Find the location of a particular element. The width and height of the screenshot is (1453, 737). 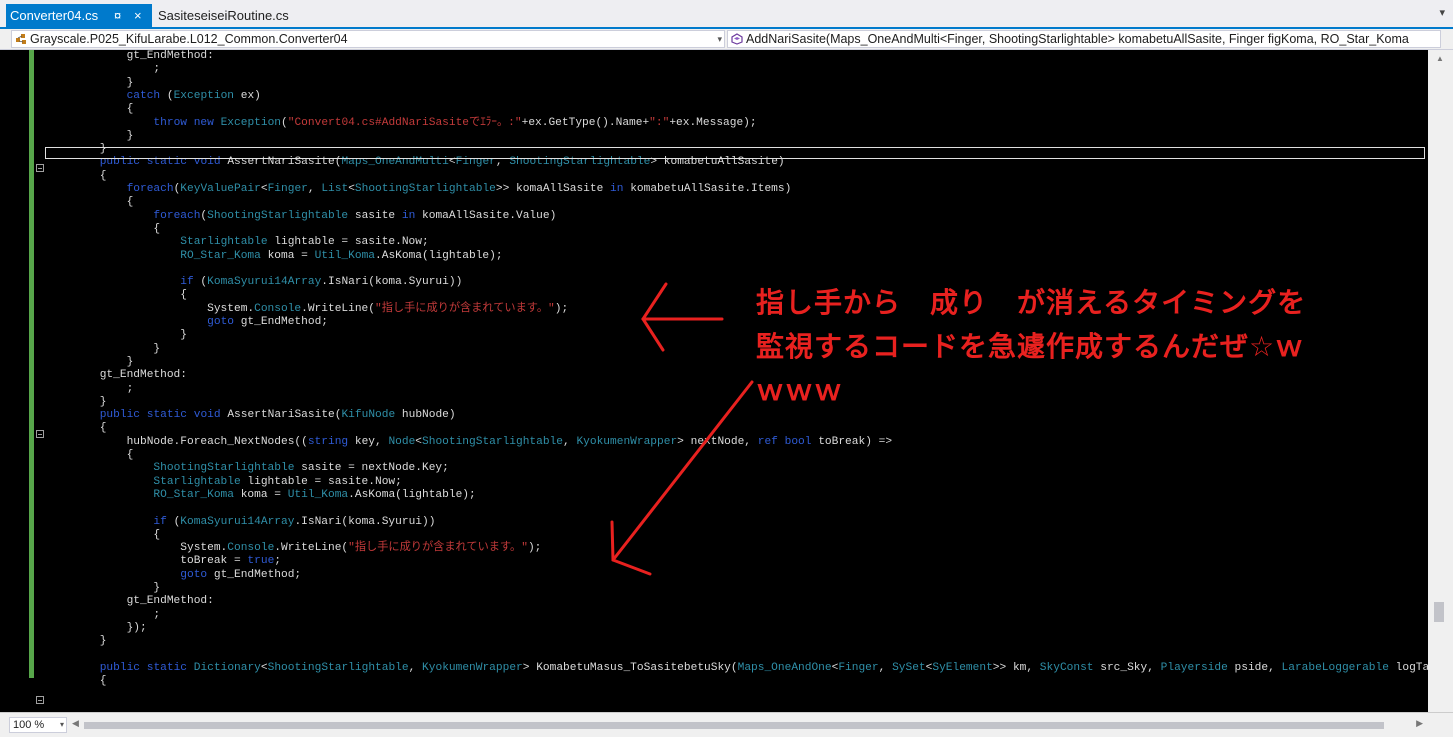

code-line: }); is located at coordinates (96, 628).